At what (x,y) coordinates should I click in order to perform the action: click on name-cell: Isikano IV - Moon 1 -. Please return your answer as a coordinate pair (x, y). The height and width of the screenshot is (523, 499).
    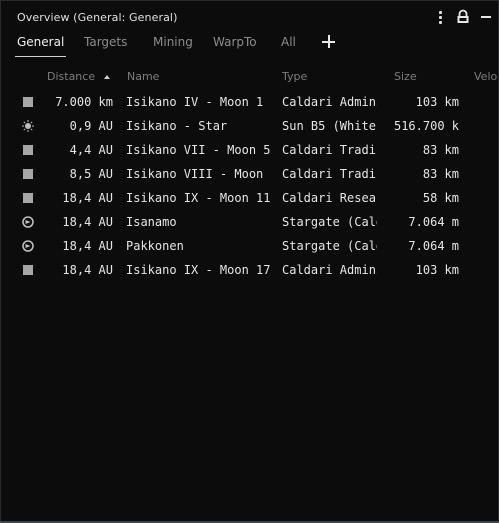
    Looking at the image, I should click on (198, 102).